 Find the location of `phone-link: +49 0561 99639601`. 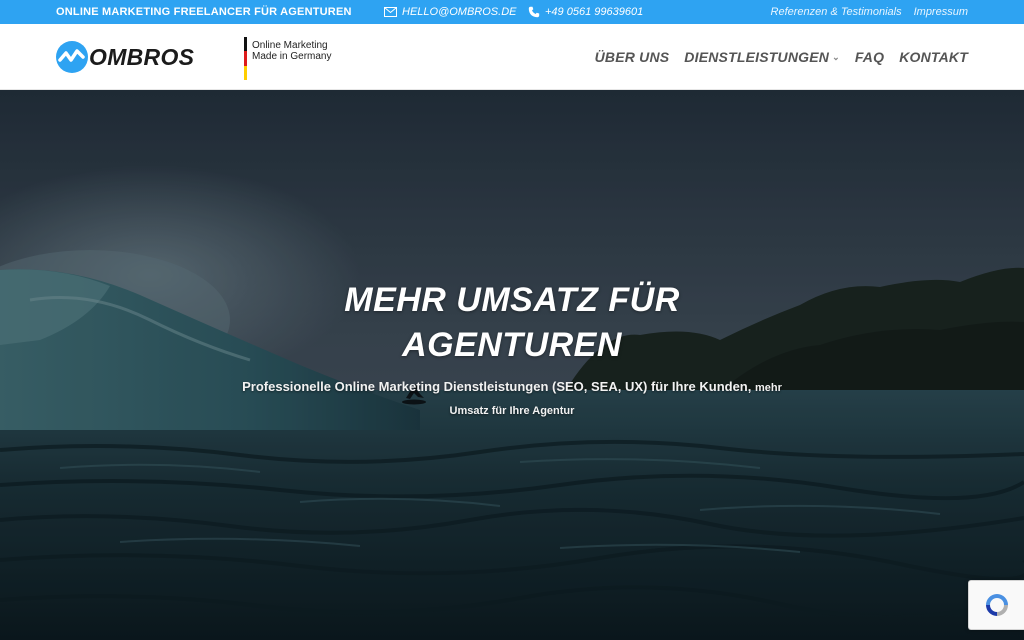

phone-link: +49 0561 99639601 is located at coordinates (585, 12).